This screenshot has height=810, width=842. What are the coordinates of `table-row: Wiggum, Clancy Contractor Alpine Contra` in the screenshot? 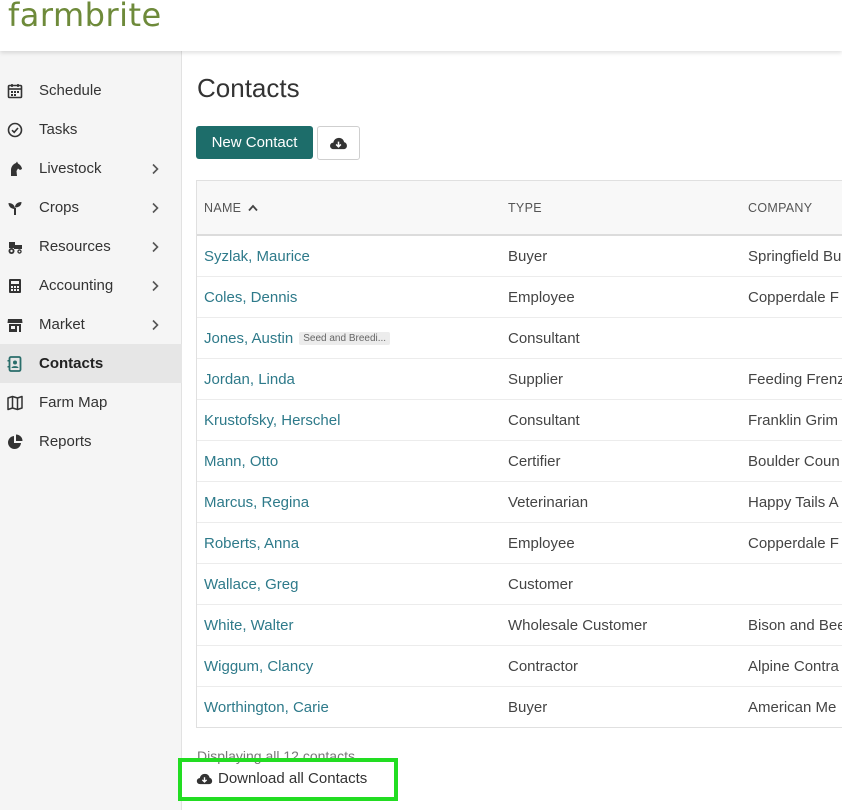 It's located at (519, 666).